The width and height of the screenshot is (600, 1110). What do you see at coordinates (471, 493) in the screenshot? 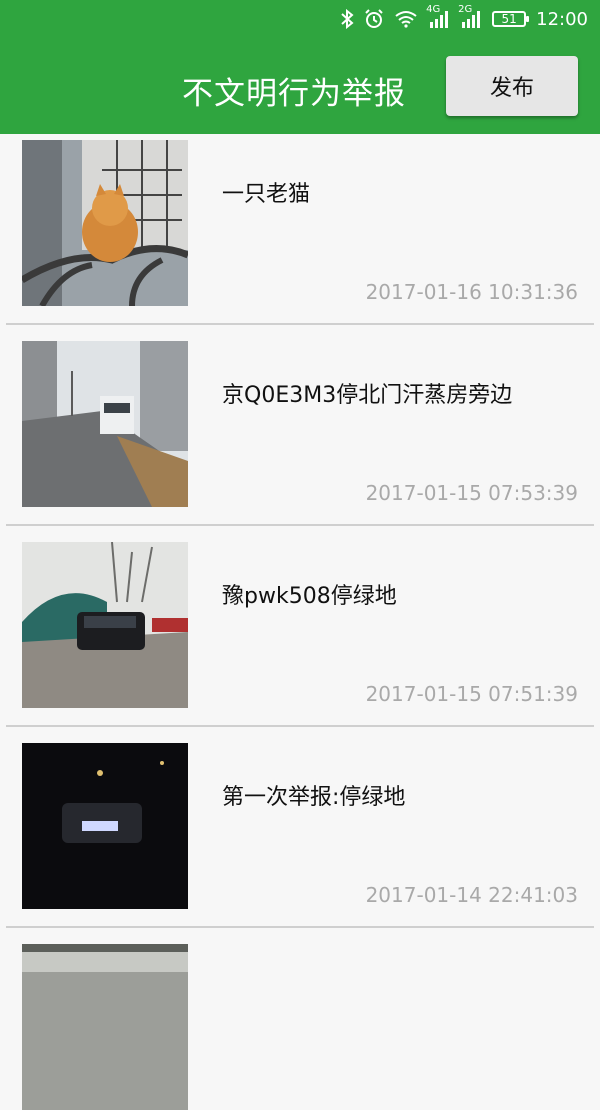
I see `report-timestamp: 2017-01-15 07:53:39` at bounding box center [471, 493].